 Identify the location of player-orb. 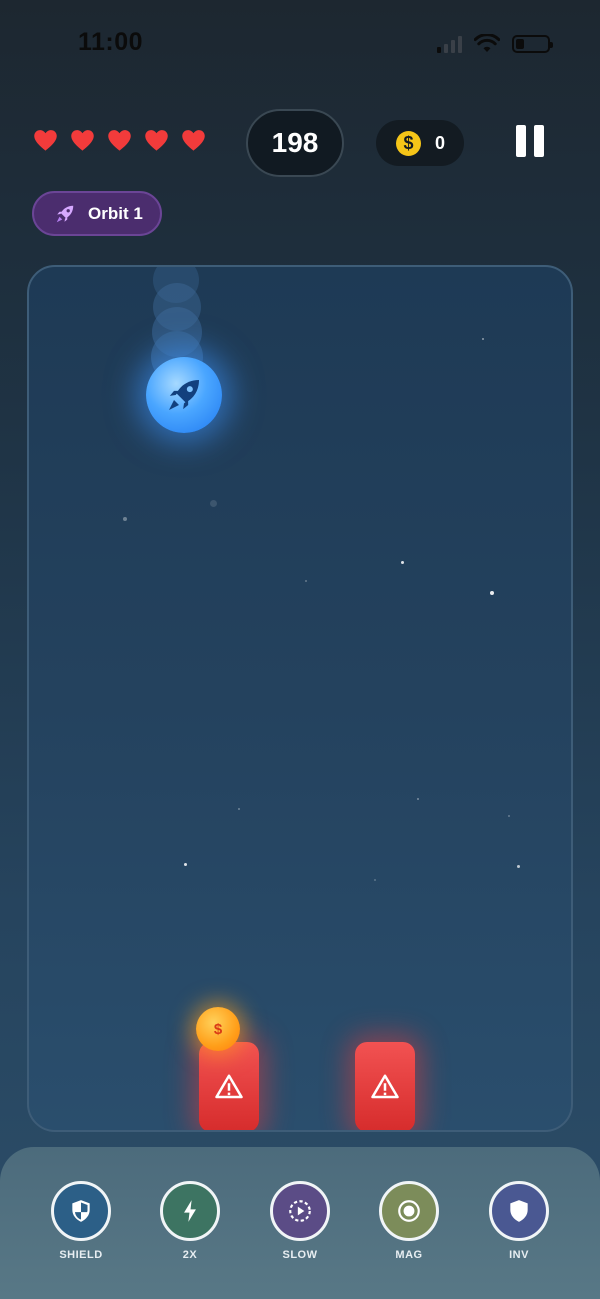
(184, 395).